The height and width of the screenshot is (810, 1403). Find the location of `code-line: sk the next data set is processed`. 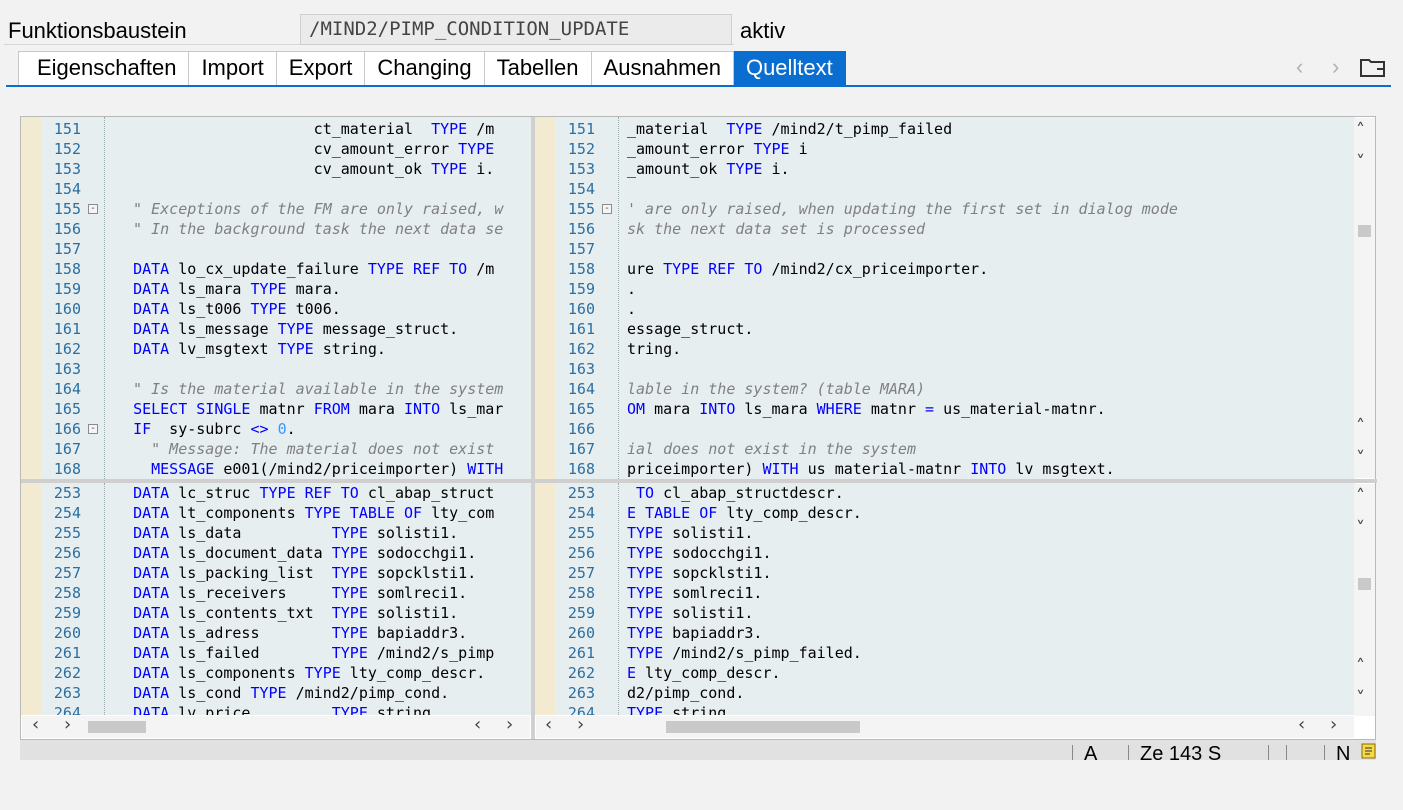

code-line: sk the next data set is processed is located at coordinates (776, 229).